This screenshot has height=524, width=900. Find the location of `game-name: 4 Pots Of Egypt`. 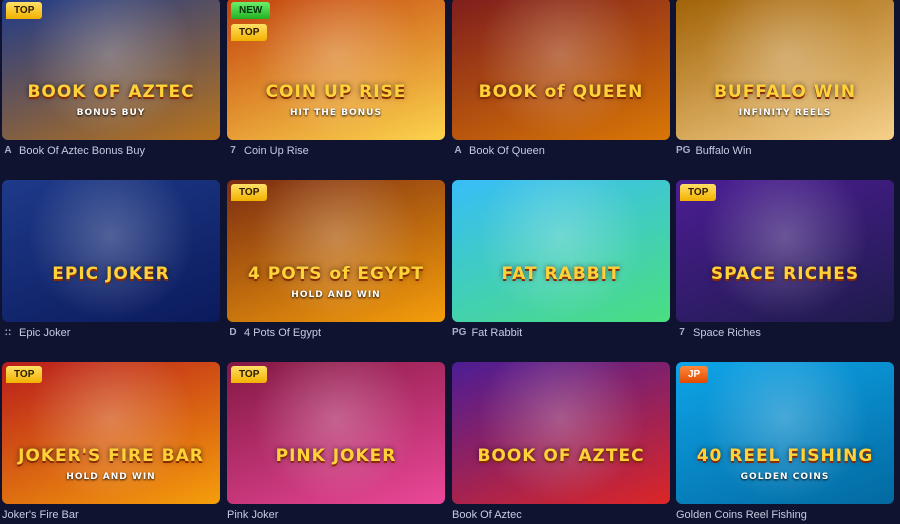

game-name: 4 Pots Of Egypt is located at coordinates (282, 333).